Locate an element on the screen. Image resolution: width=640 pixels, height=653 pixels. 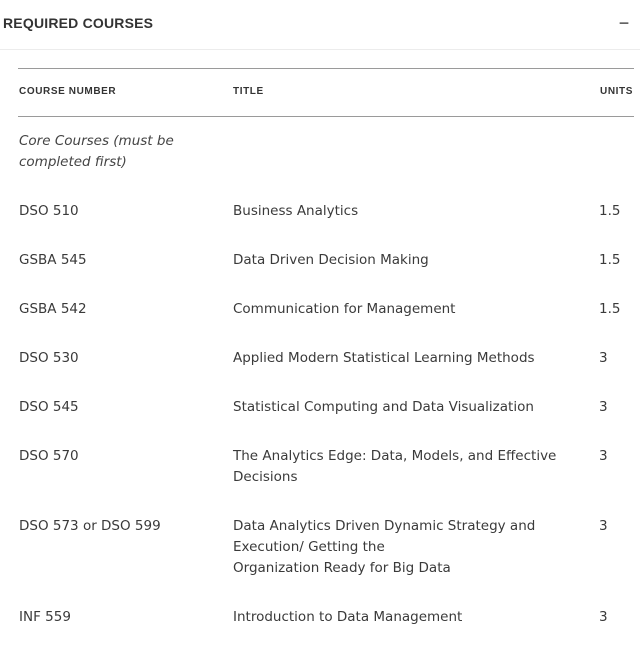
collapse-minus-icon: − is located at coordinates (624, 23).